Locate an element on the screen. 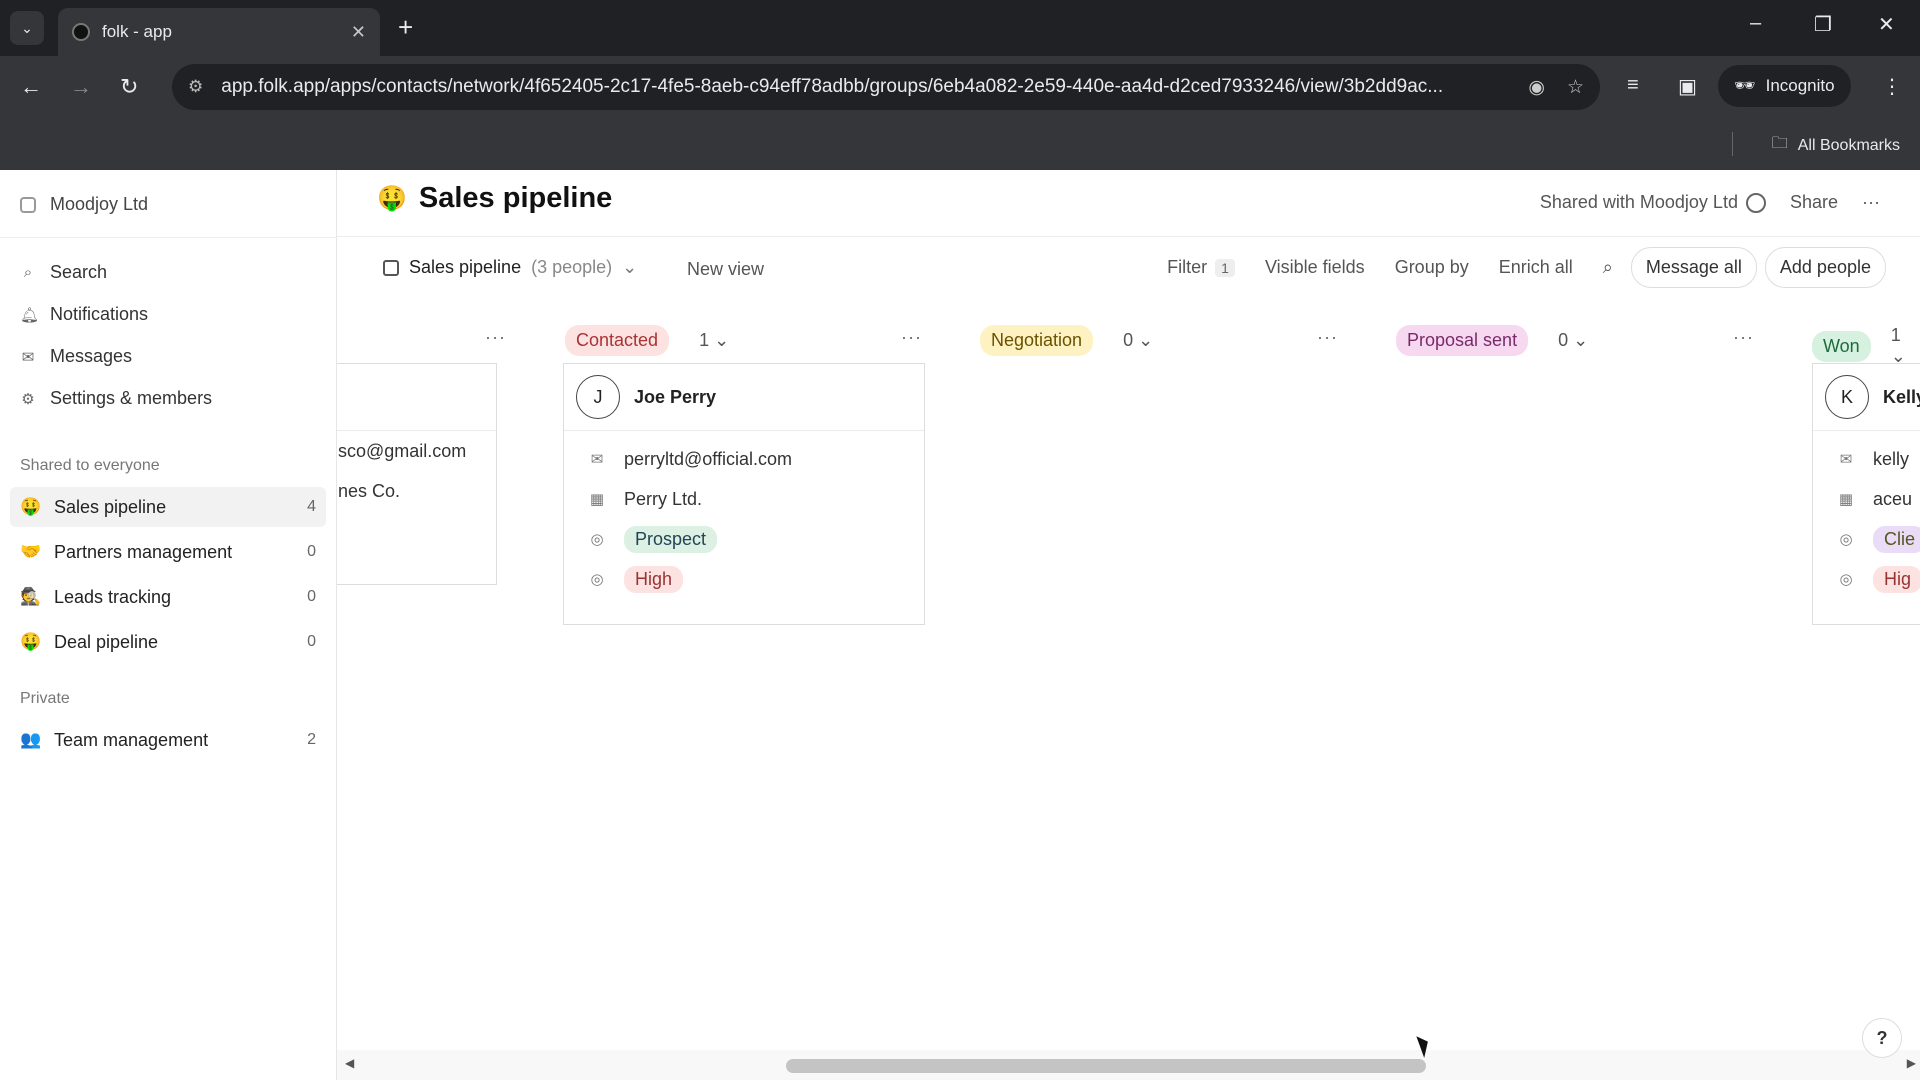 Image resolution: width=1920 pixels, height=1080 pixels. bell-icon: 🔔︎ is located at coordinates (30, 315).